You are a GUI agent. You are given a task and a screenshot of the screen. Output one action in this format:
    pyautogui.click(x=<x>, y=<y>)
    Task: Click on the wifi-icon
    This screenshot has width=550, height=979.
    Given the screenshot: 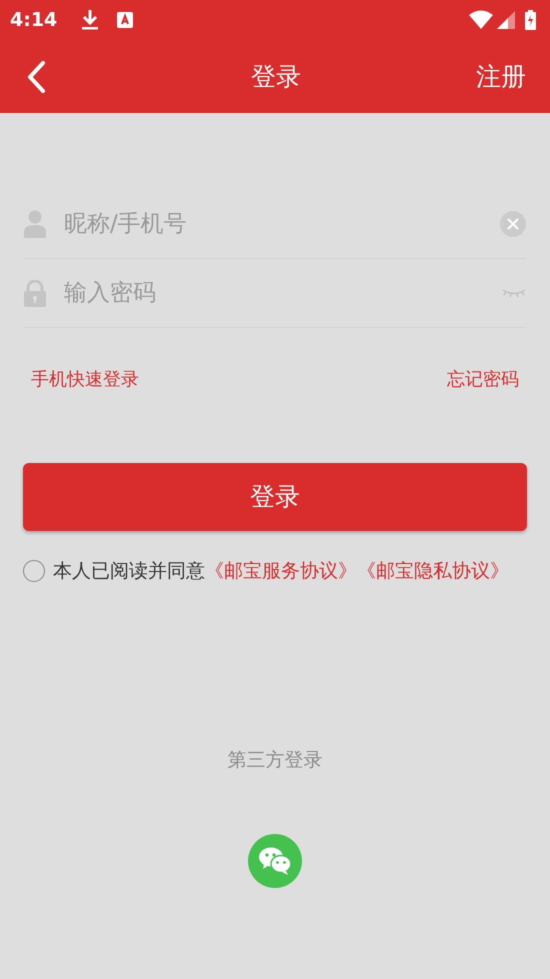 What is the action you would take?
    pyautogui.click(x=481, y=20)
    